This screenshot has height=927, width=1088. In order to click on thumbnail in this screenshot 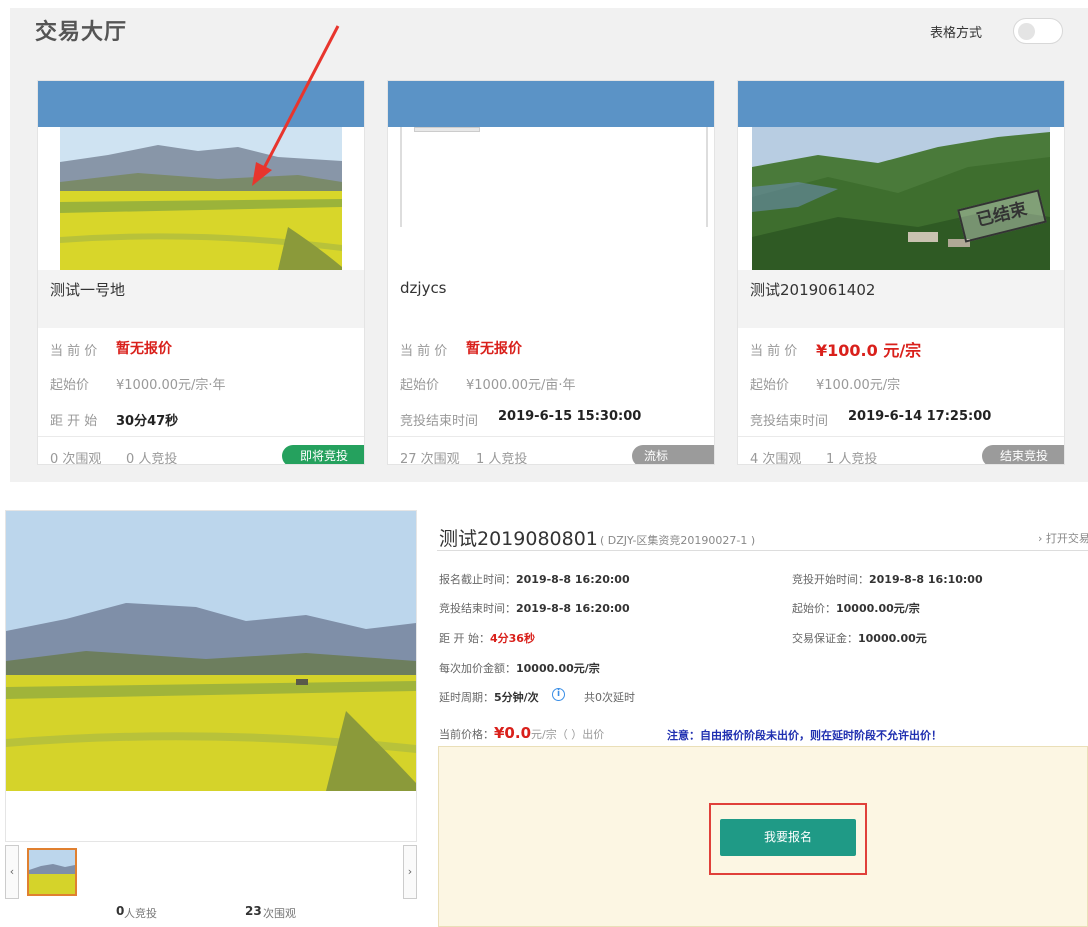, I will do `click(52, 872)`.